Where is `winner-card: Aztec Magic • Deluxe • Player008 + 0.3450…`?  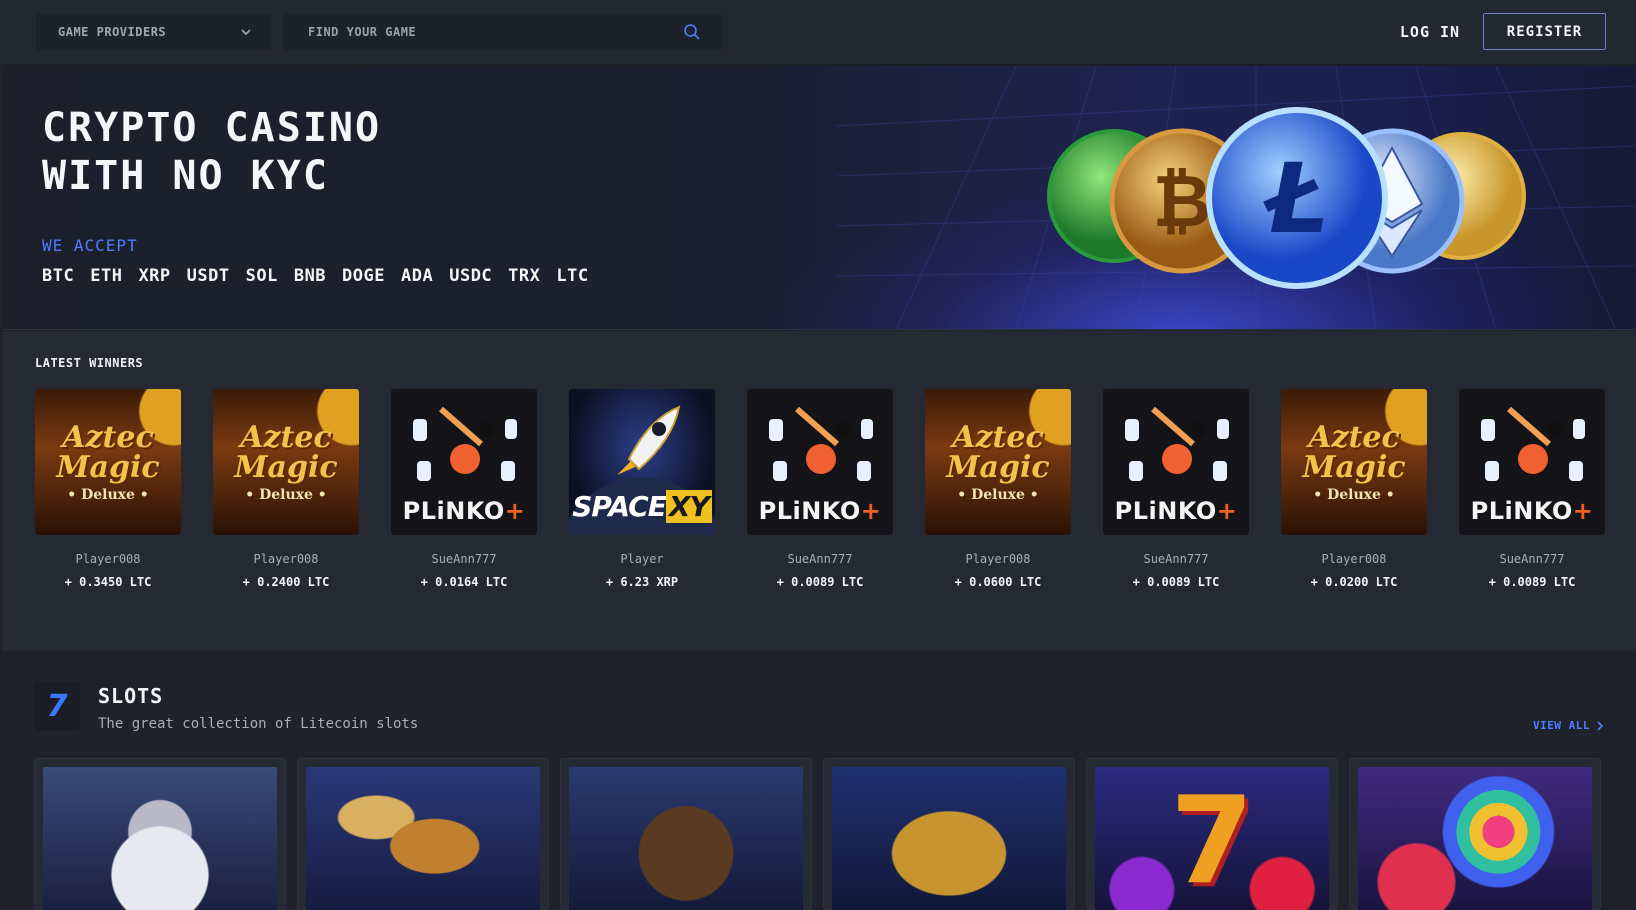 winner-card: Aztec Magic • Deluxe • Player008 + 0.3450… is located at coordinates (108, 489).